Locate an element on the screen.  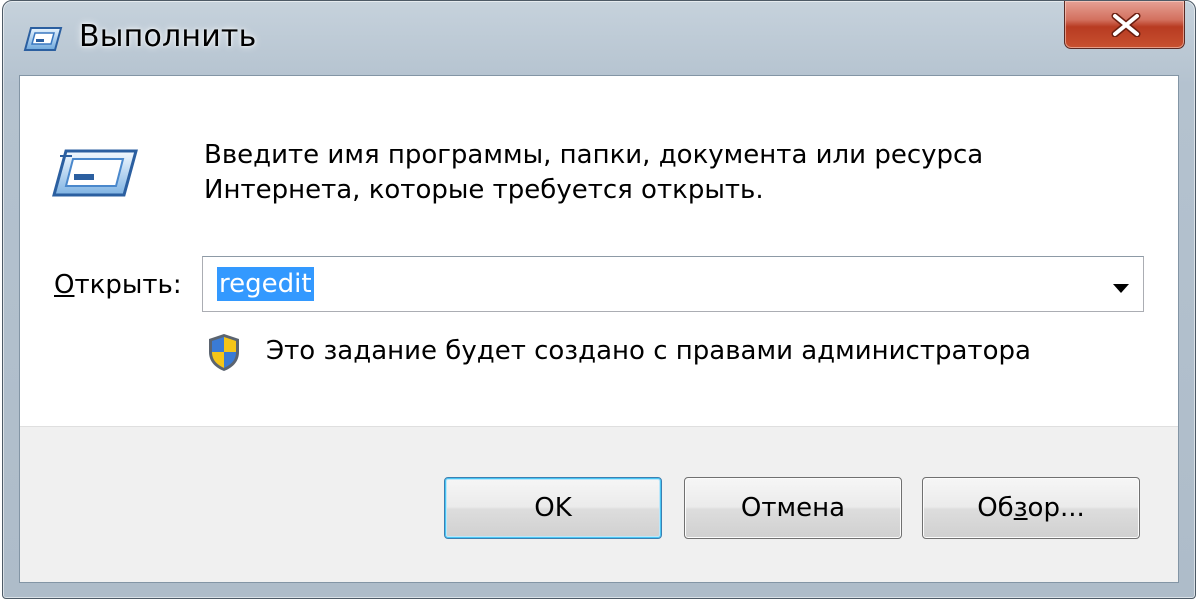
close-button is located at coordinates (1124, 25).